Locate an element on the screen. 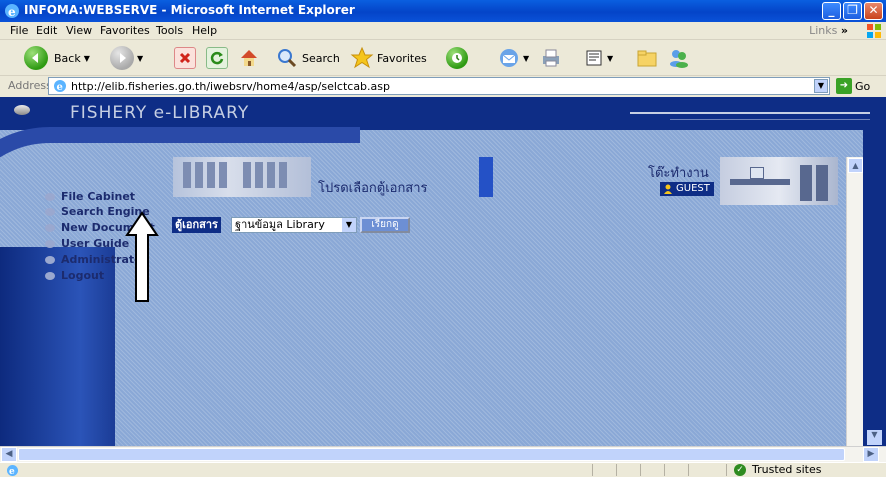  edit-button: ▼ is located at coordinates (598, 58).